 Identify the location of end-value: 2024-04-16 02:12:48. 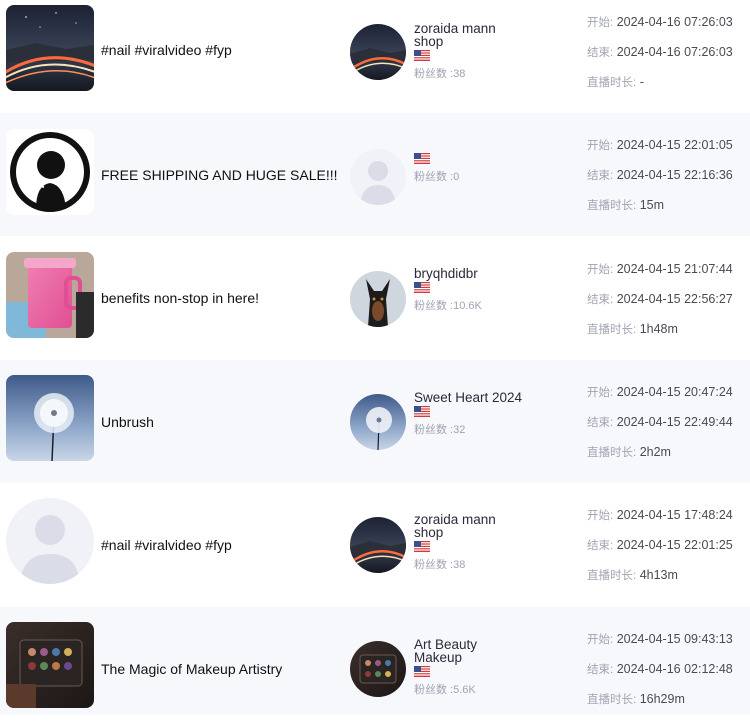
(674, 669).